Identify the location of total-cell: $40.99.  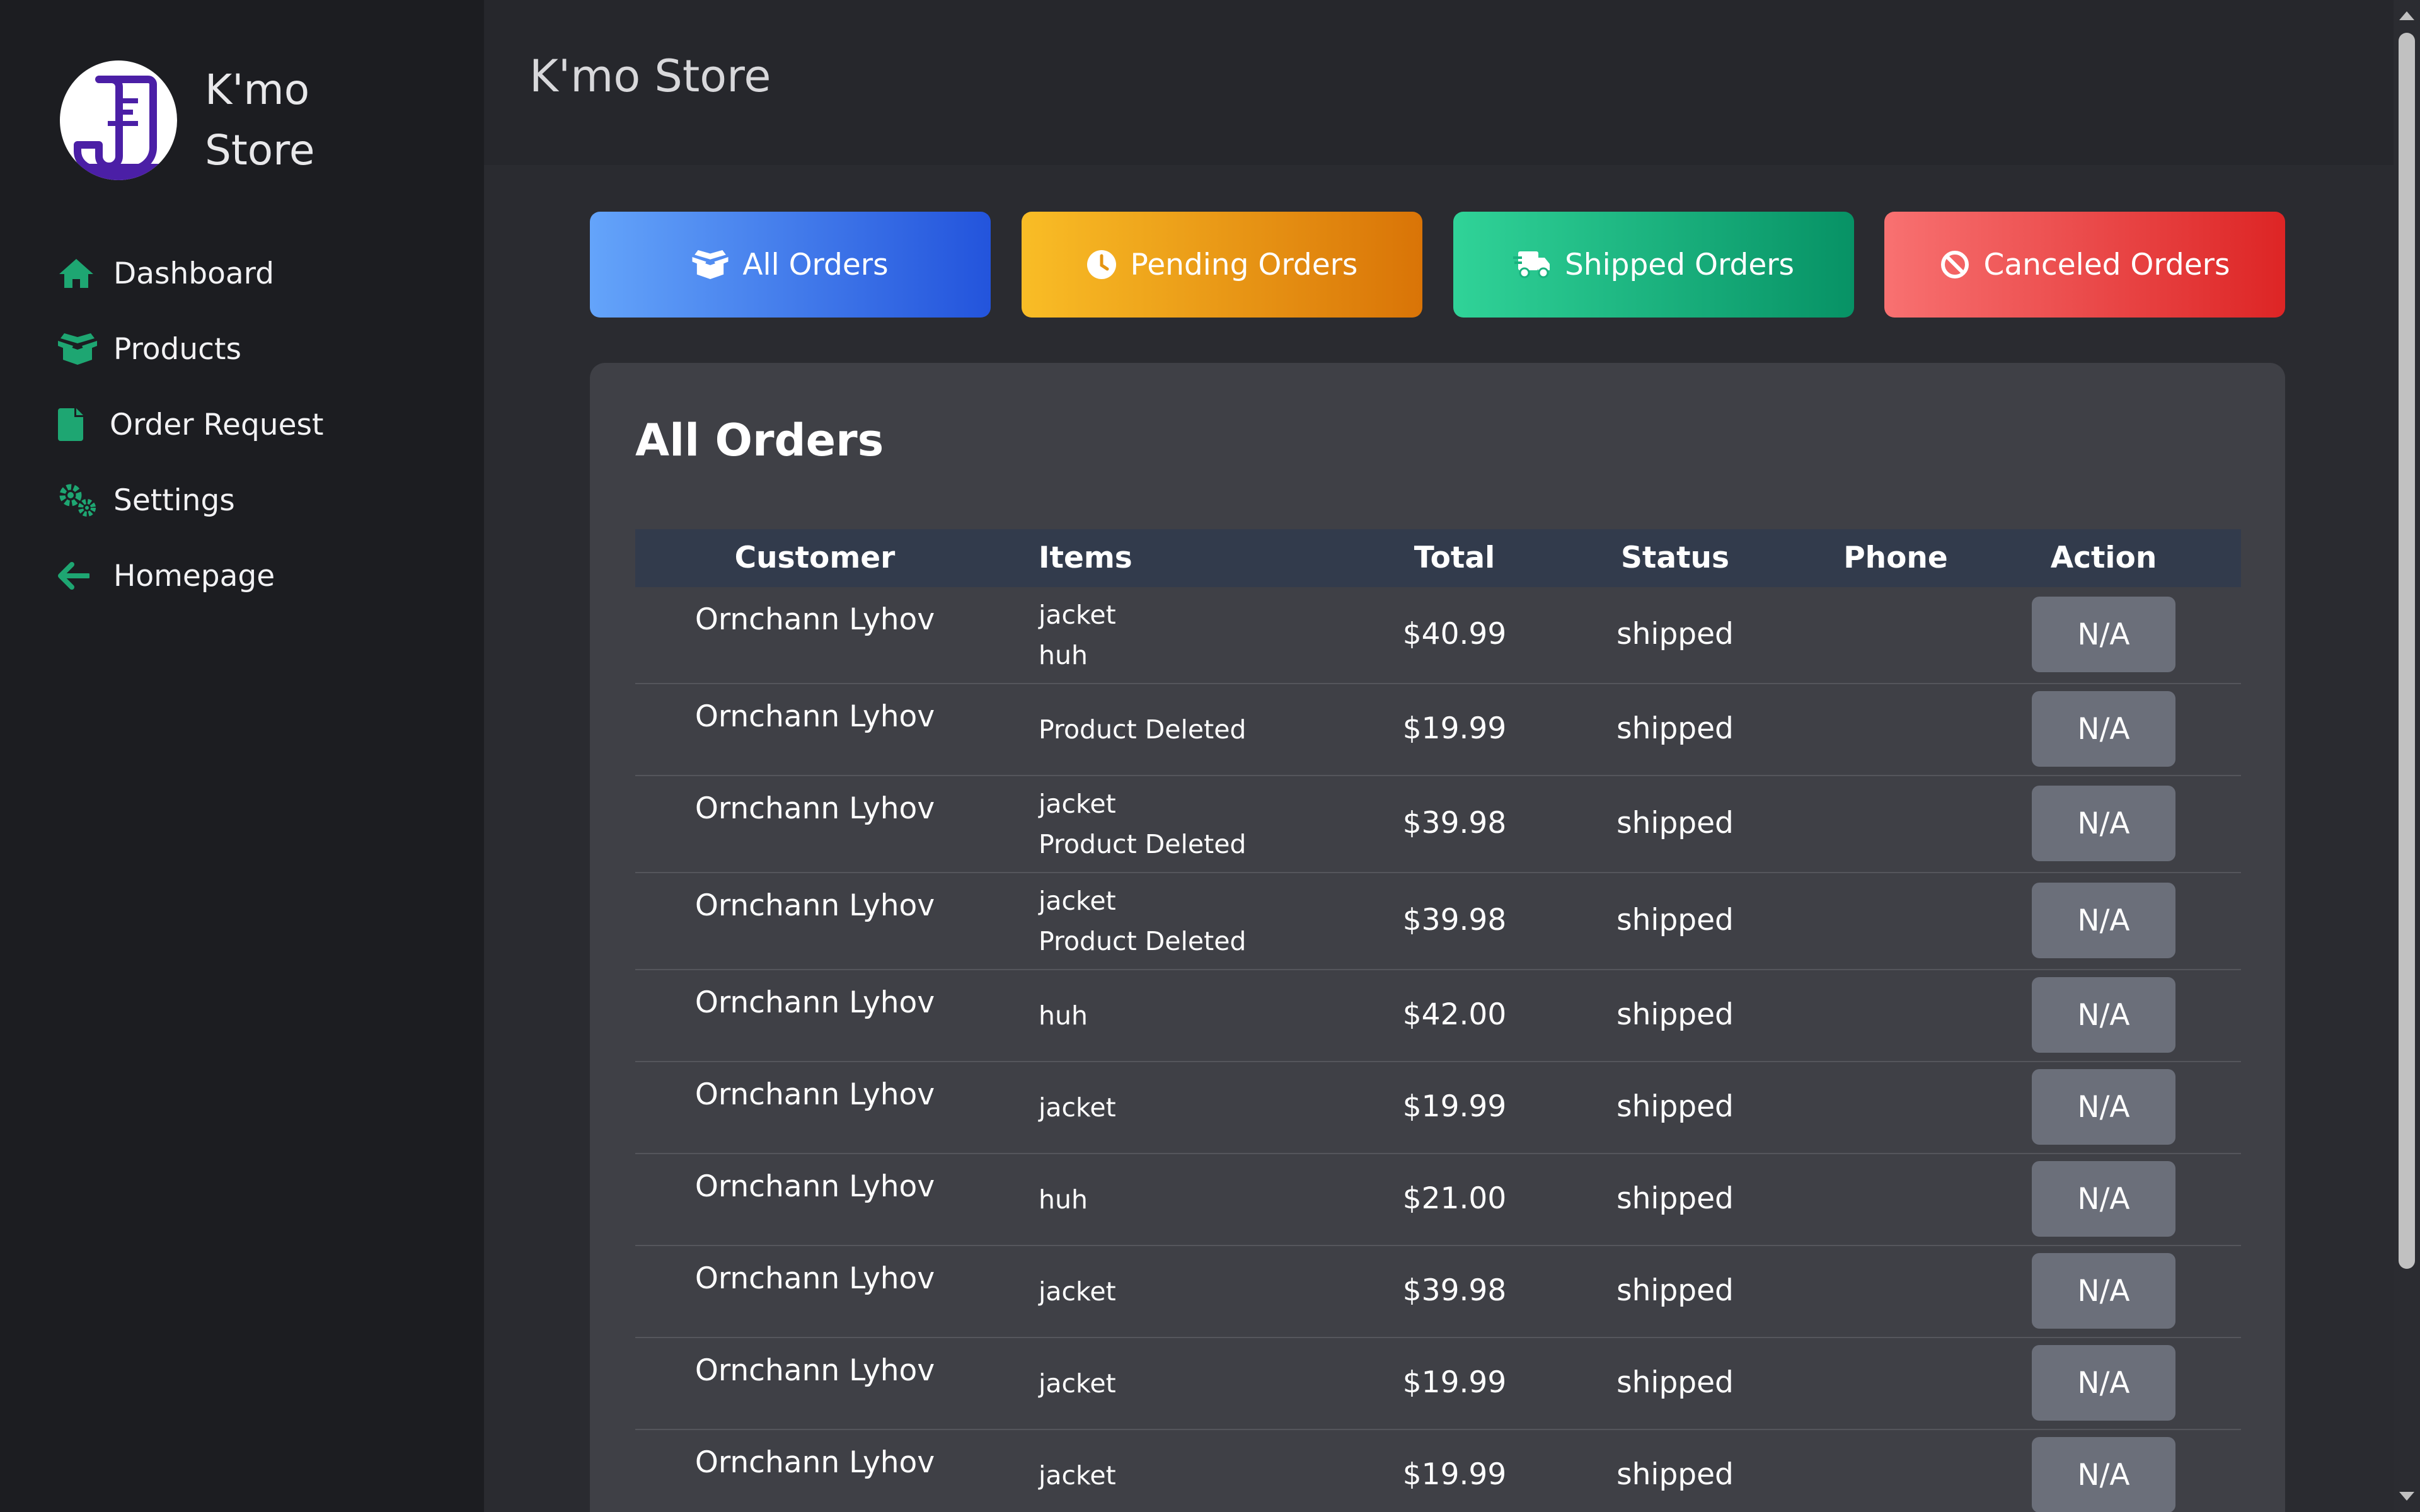
(1455, 634).